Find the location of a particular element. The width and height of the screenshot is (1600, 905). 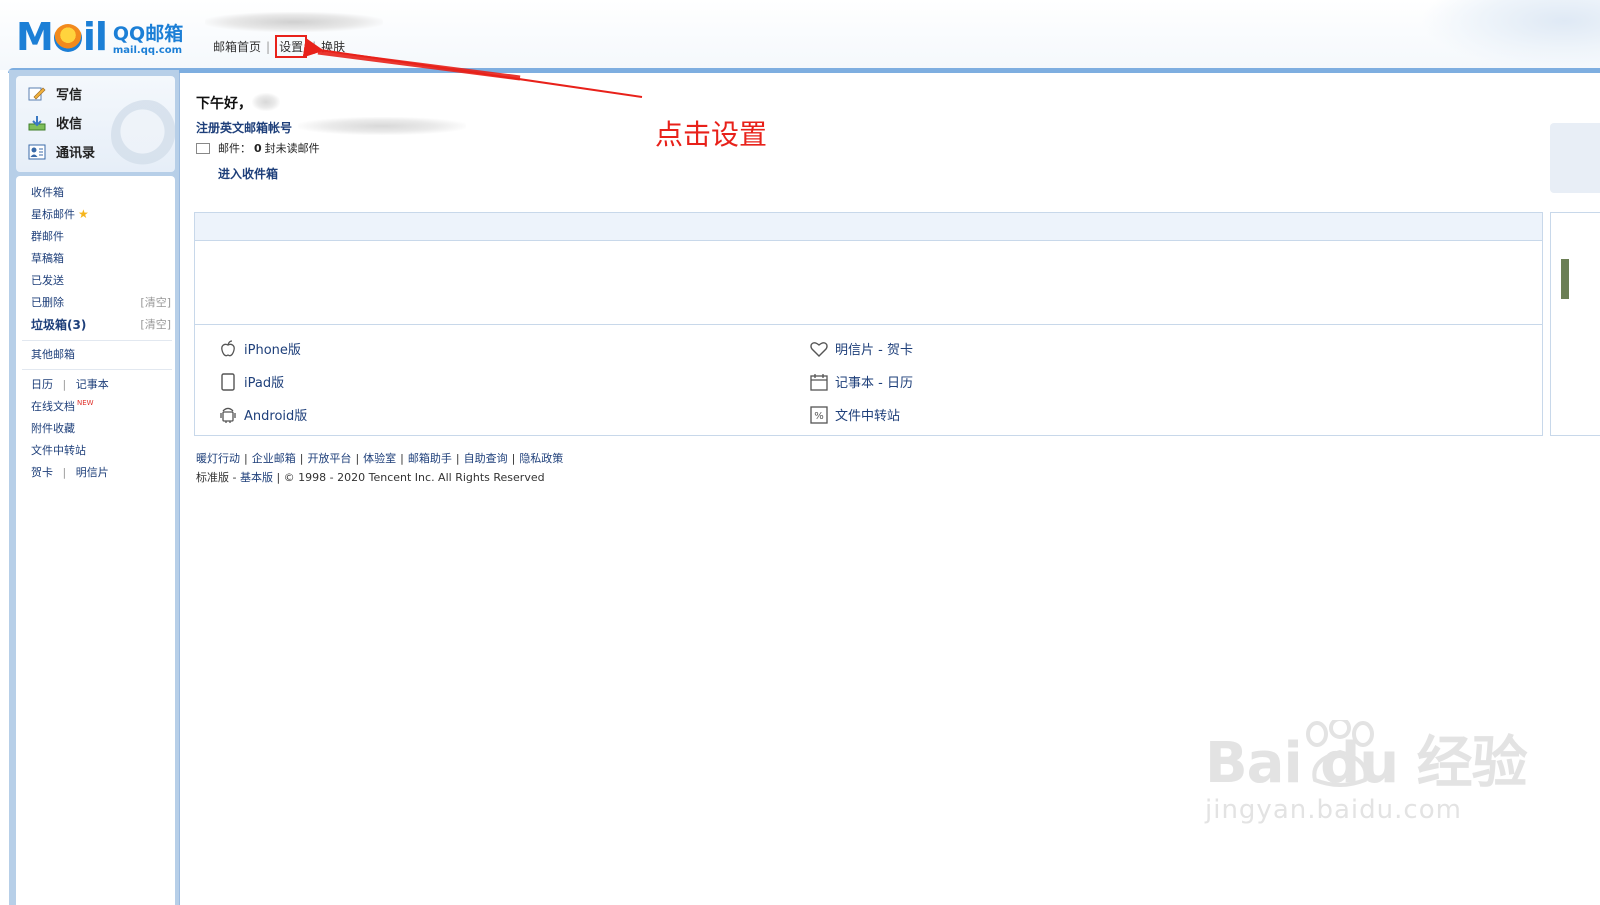

online-docs-link: 在线文档 NEW is located at coordinates (62, 406).